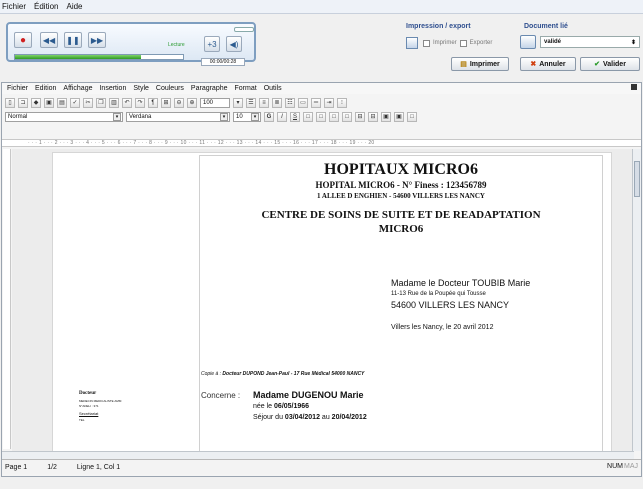  What do you see at coordinates (212, 44) in the screenshot?
I see `speed-button: +3` at bounding box center [212, 44].